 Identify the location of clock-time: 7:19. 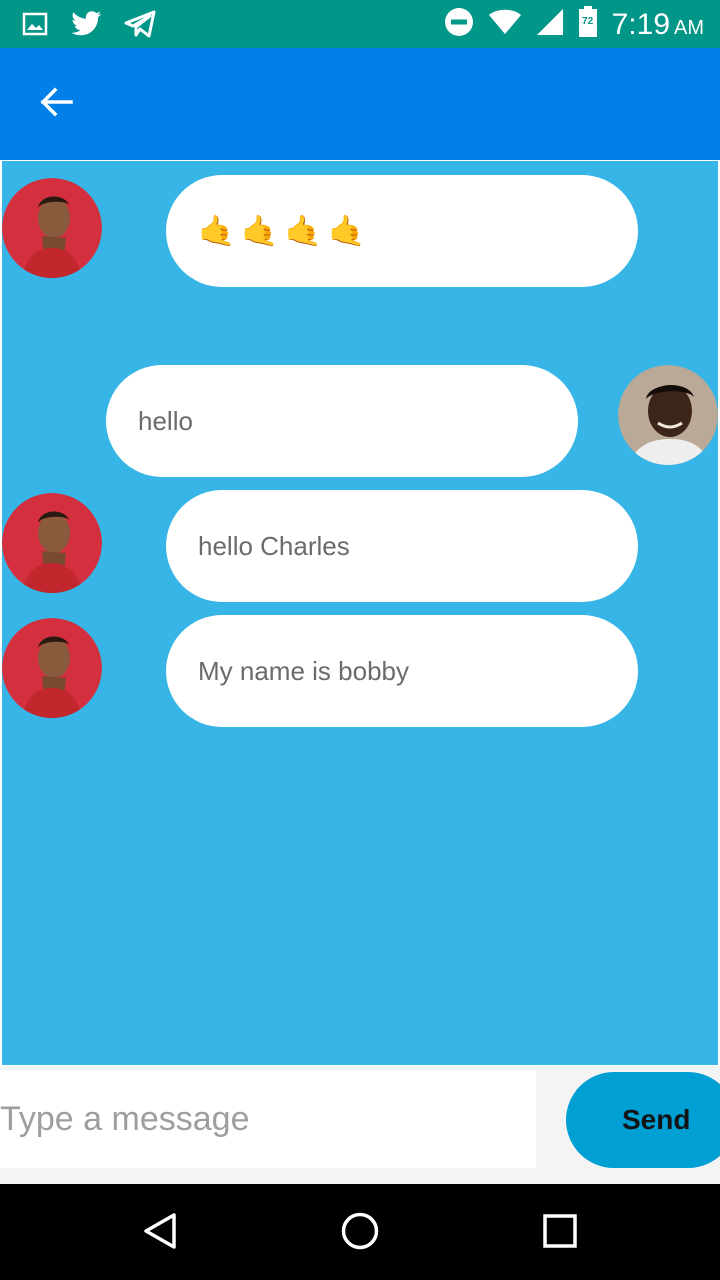
(640, 24).